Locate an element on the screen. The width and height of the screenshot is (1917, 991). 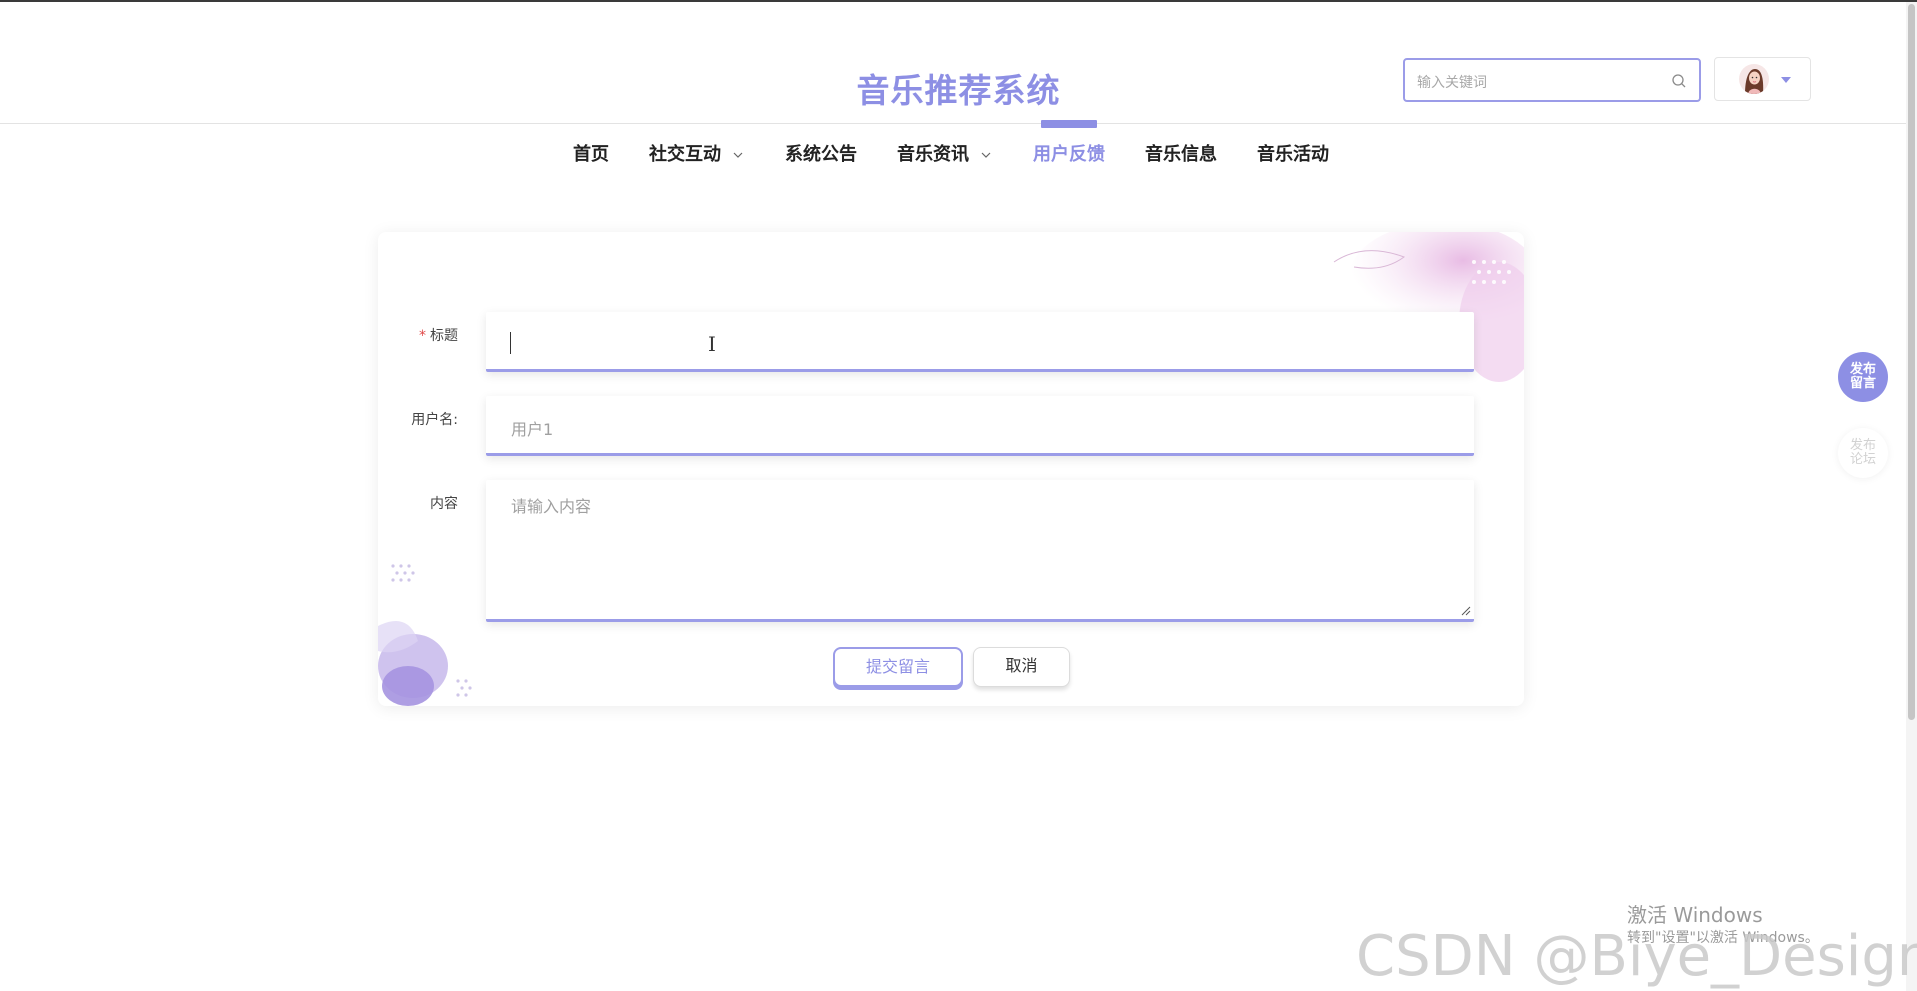
nav-item-social: 社交互动 is located at coordinates (696, 153).